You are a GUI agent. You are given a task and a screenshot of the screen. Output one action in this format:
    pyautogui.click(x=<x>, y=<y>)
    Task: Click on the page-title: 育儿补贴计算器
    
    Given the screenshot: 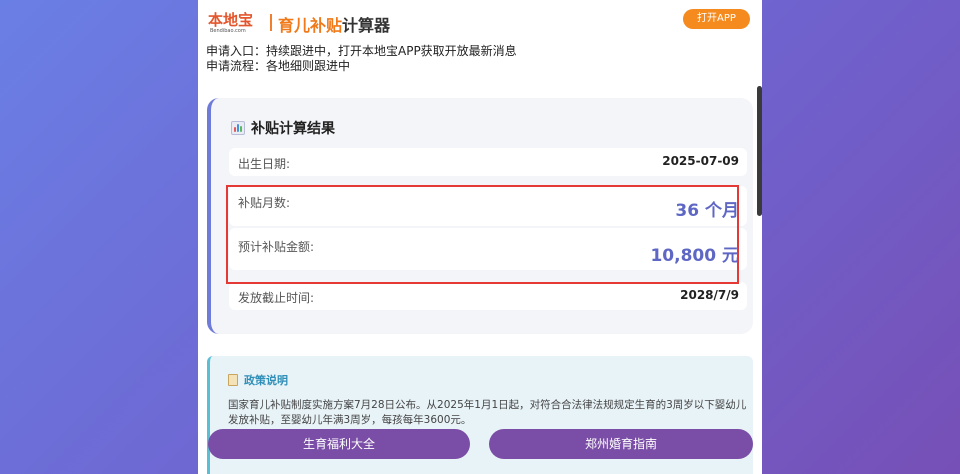 What is the action you would take?
    pyautogui.click(x=334, y=24)
    